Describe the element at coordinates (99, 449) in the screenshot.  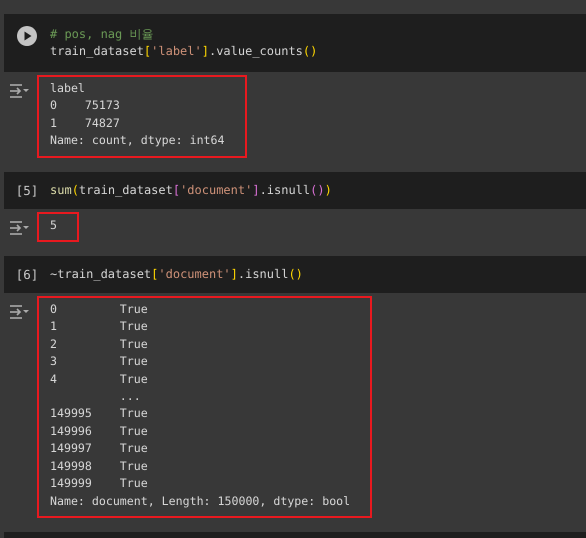
I see `output-line: 149997 True` at that location.